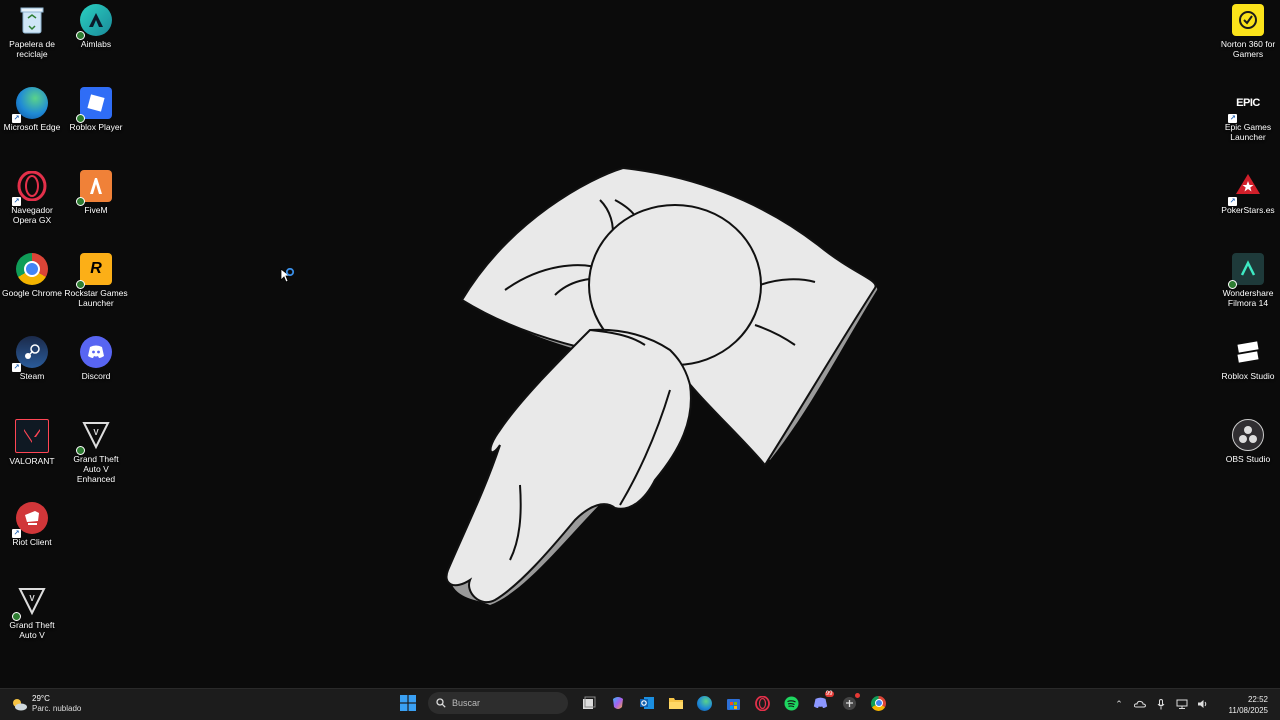 The image size is (1280, 720). Describe the element at coordinates (1203, 704) in the screenshot. I see `volume-icon` at that location.